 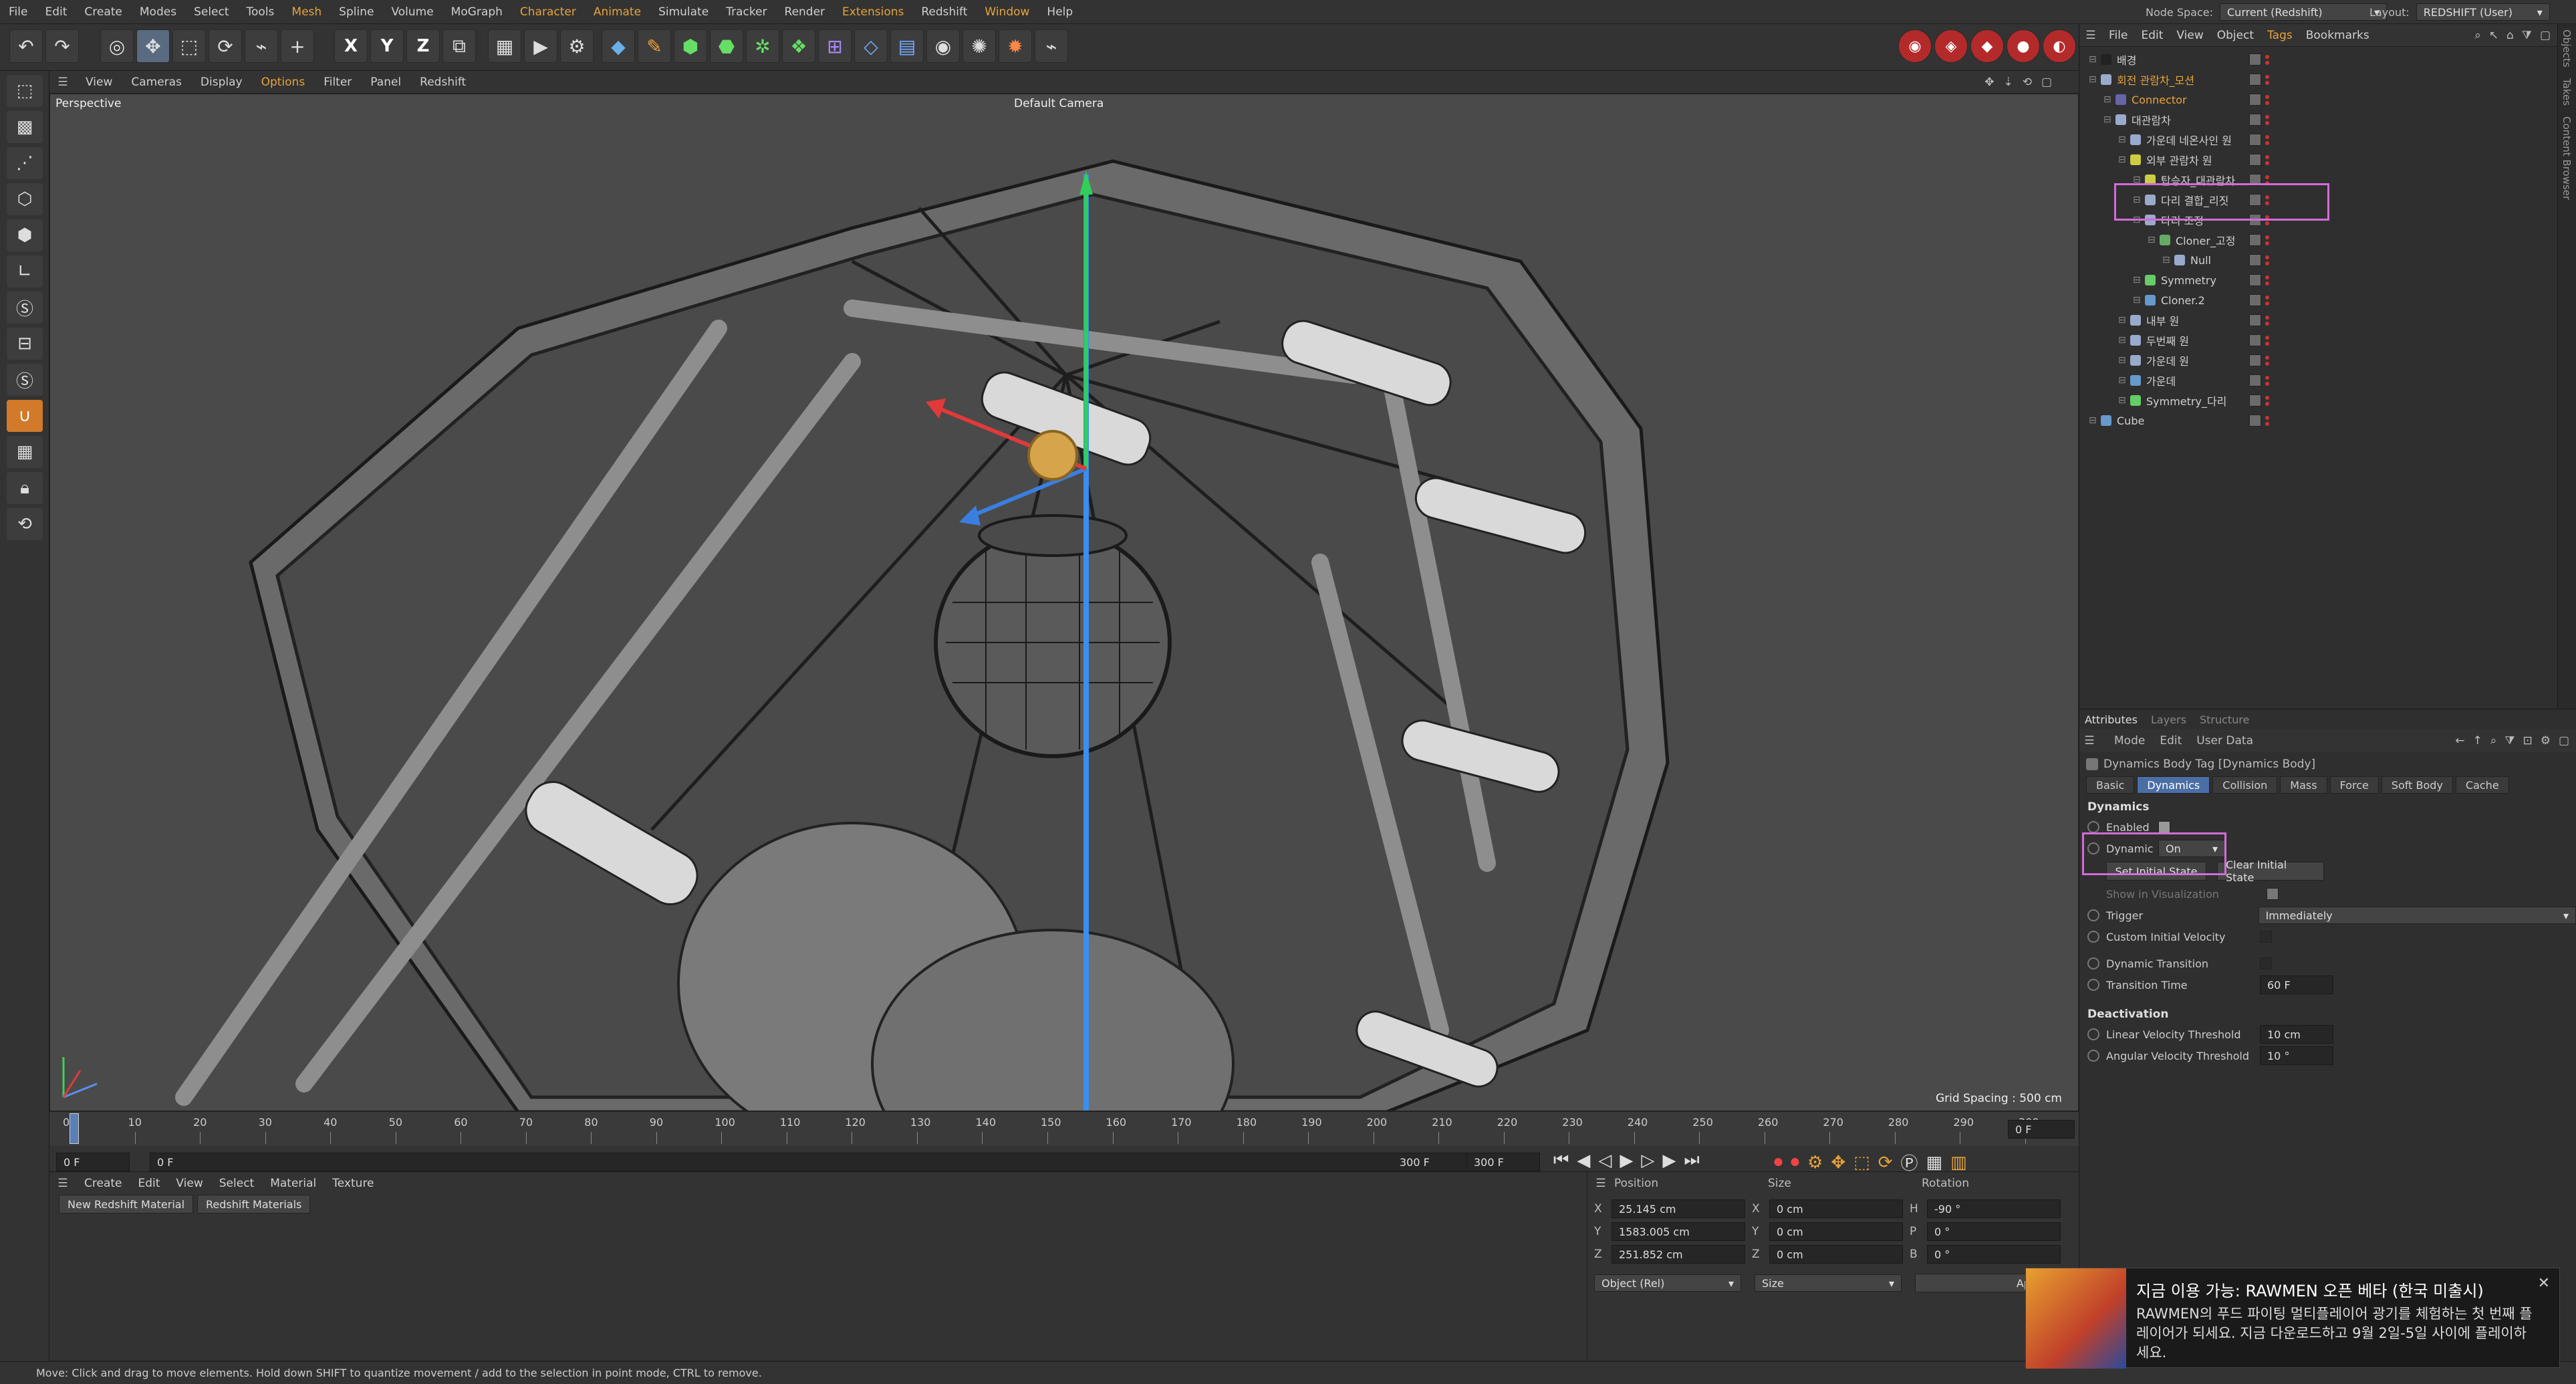 I want to click on object-menu-view: View, so click(x=2190, y=35).